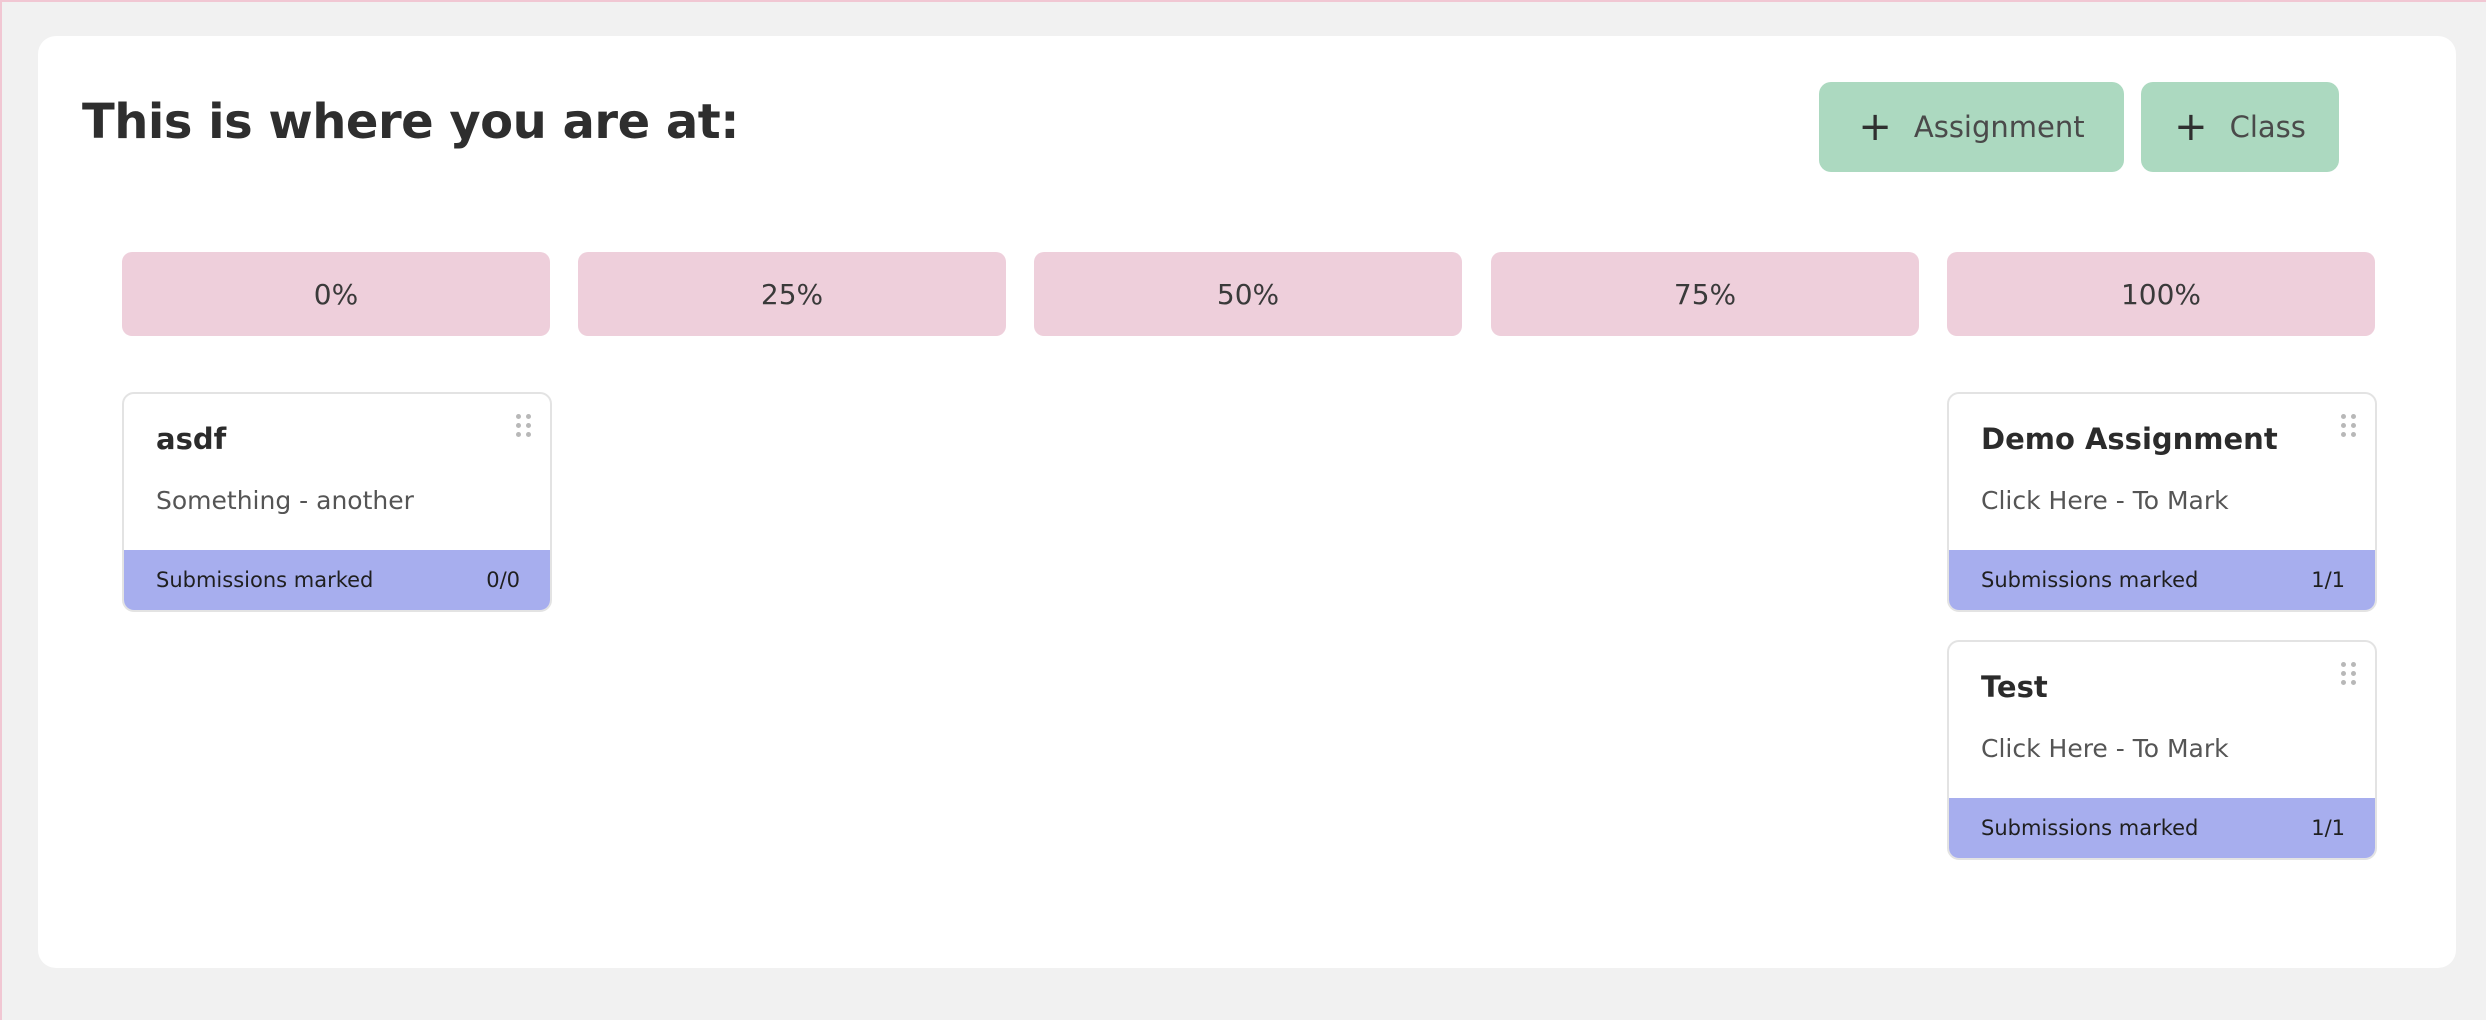  Describe the element at coordinates (191, 439) in the screenshot. I see `card-title: asdf` at that location.